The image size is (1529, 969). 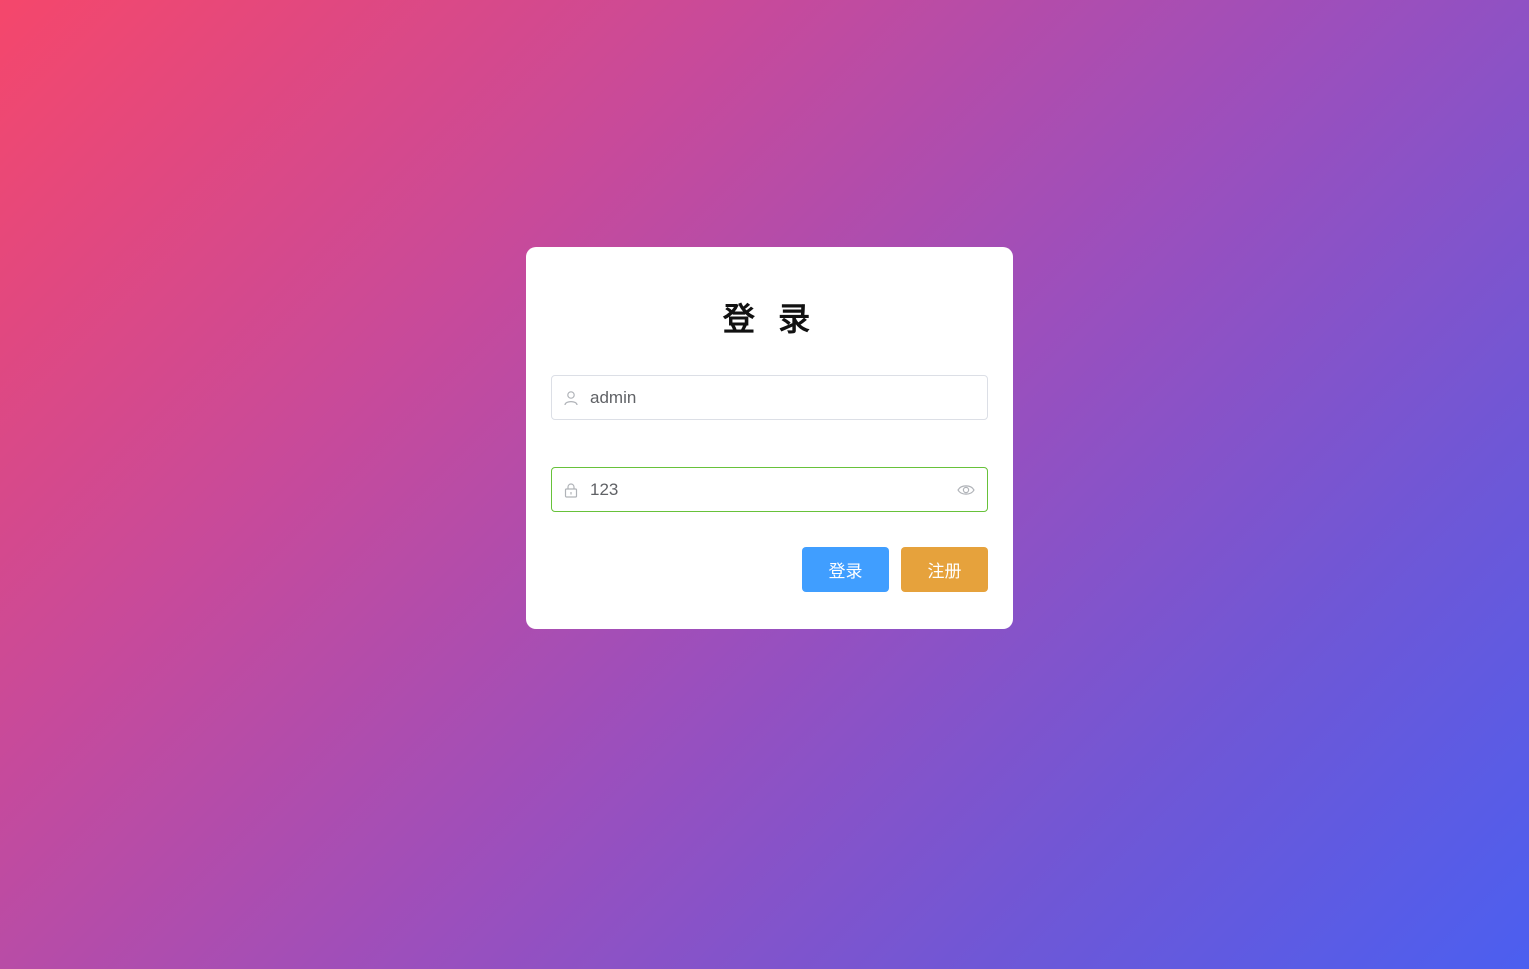 I want to click on user-icon, so click(x=571, y=397).